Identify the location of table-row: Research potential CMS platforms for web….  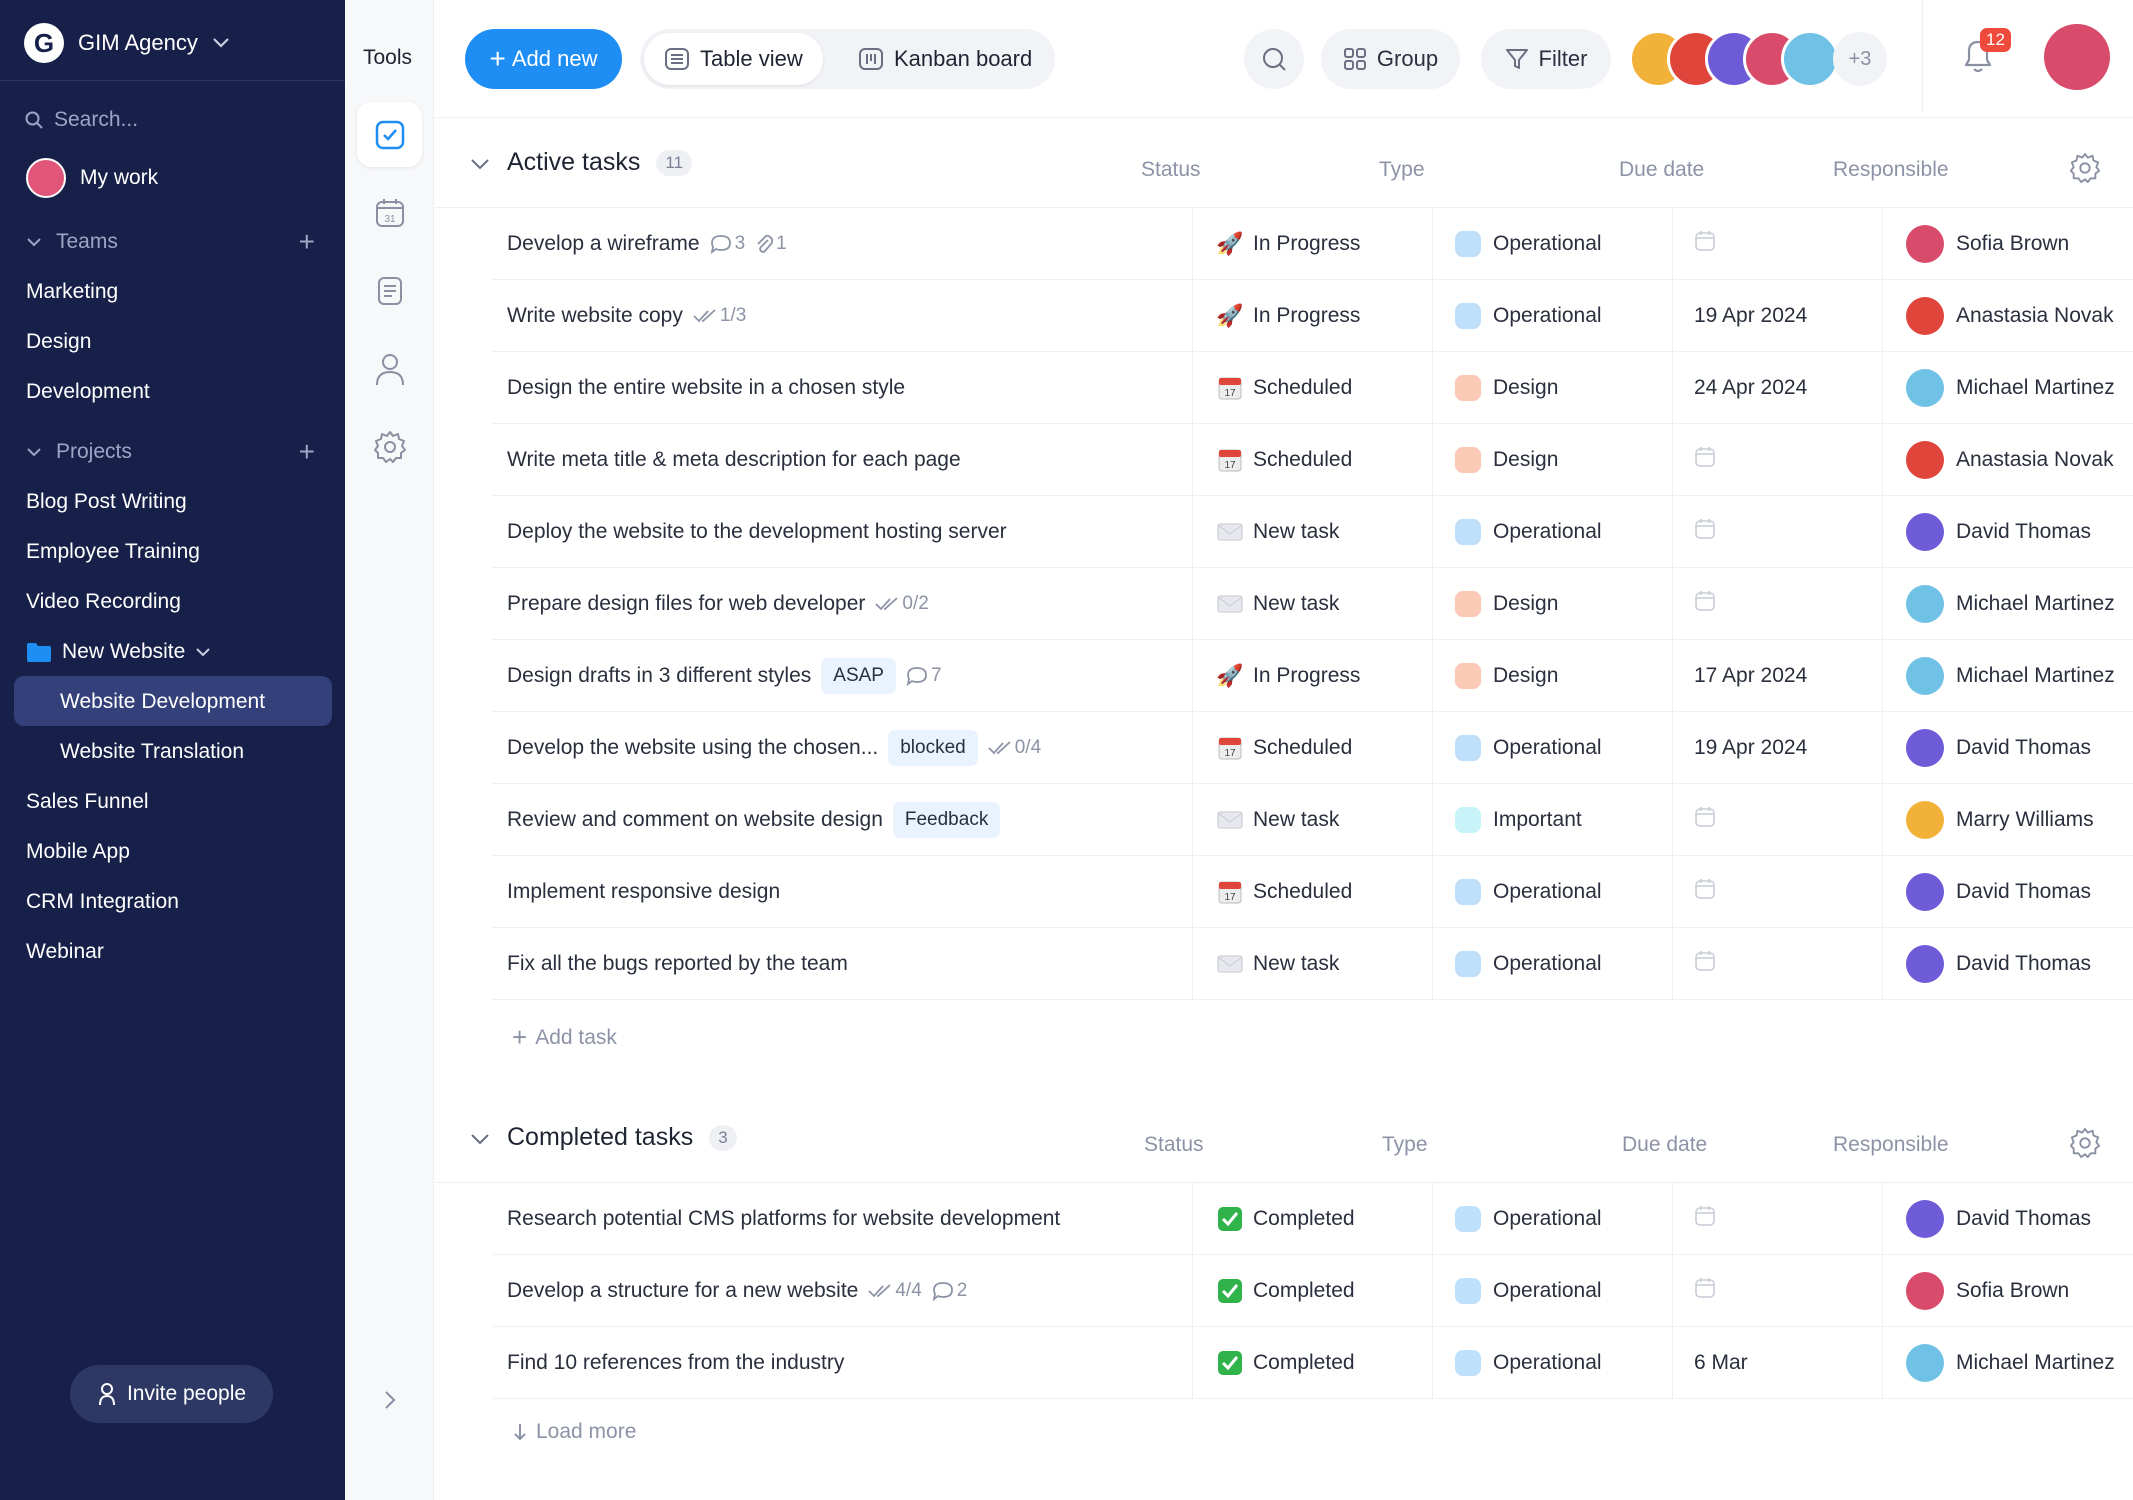
(1312, 1219).